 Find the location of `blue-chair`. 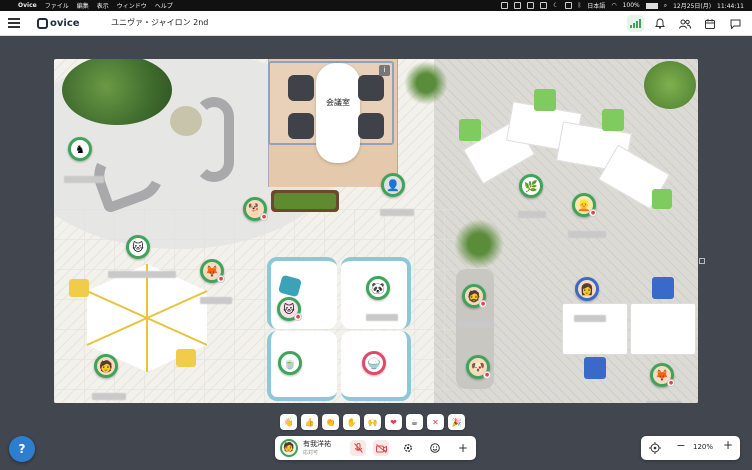

blue-chair is located at coordinates (595, 368).